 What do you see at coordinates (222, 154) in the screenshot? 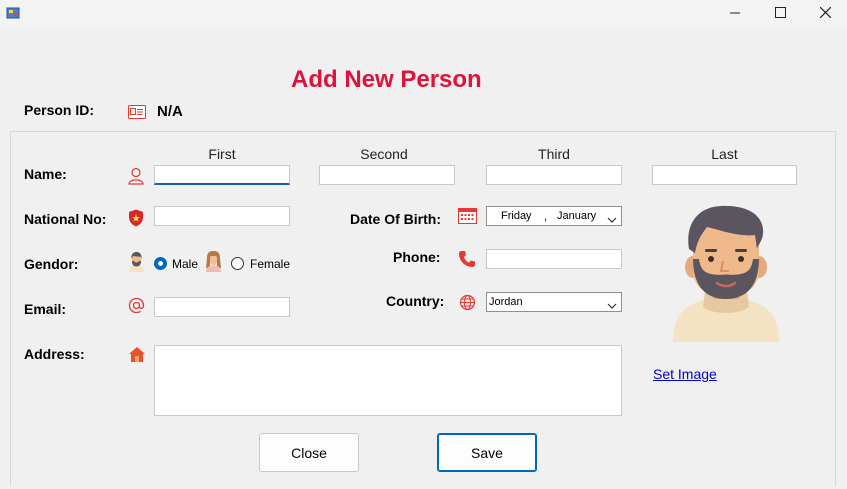
I see `first-name-header: First` at bounding box center [222, 154].